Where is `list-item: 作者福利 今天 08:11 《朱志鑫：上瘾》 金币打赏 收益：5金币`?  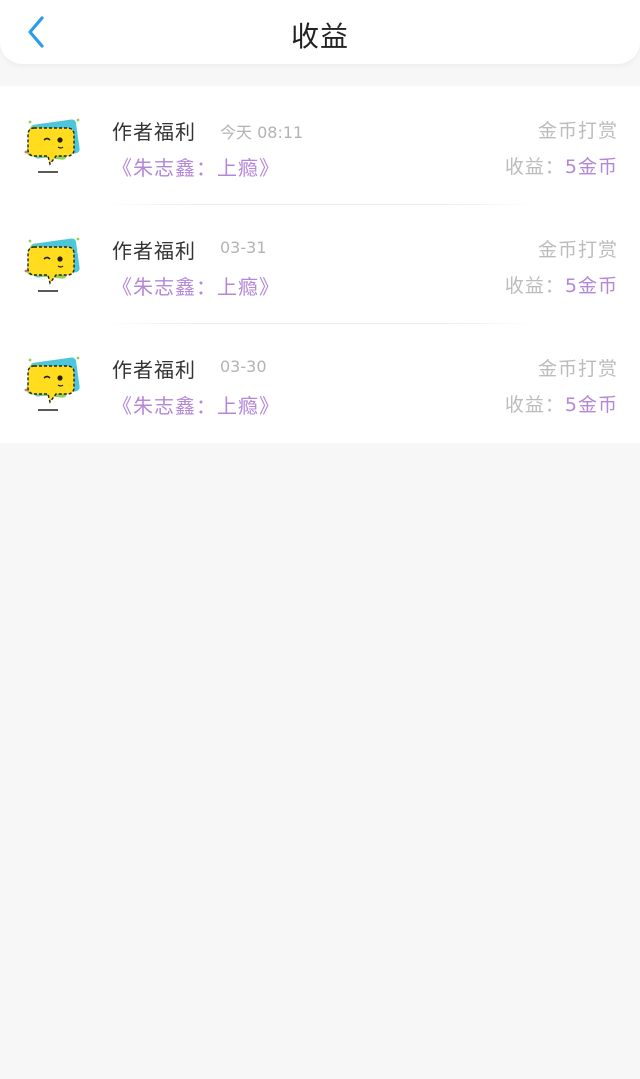
list-item: 作者福利 今天 08:11 《朱志鑫：上瘾》 金币打赏 收益：5金币 is located at coordinates (320, 145).